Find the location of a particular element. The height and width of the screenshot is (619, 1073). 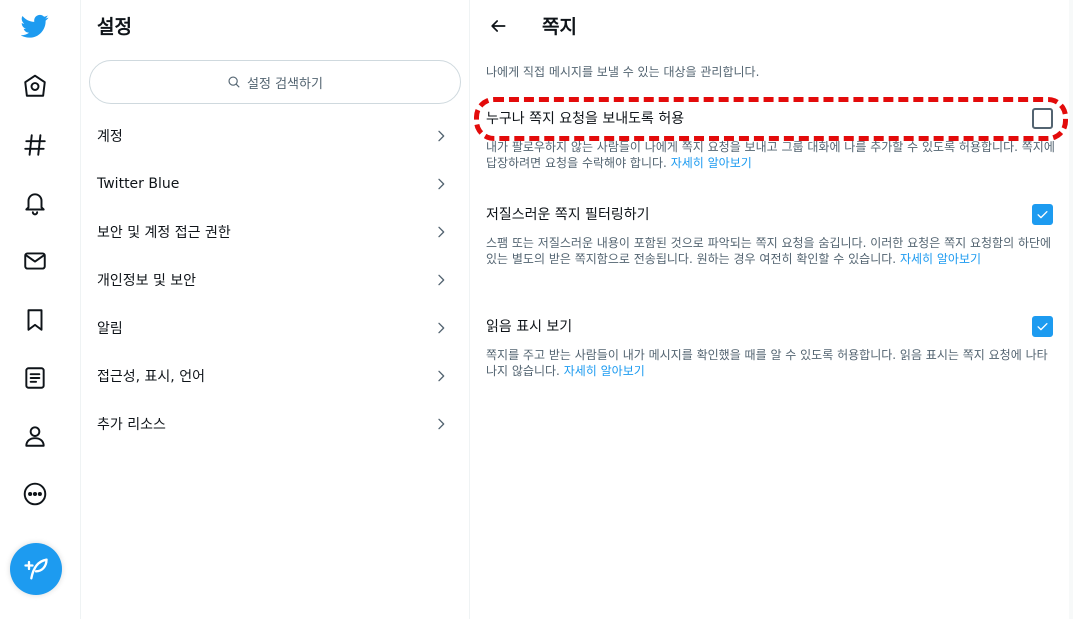

compose-tweet-button is located at coordinates (36, 569).